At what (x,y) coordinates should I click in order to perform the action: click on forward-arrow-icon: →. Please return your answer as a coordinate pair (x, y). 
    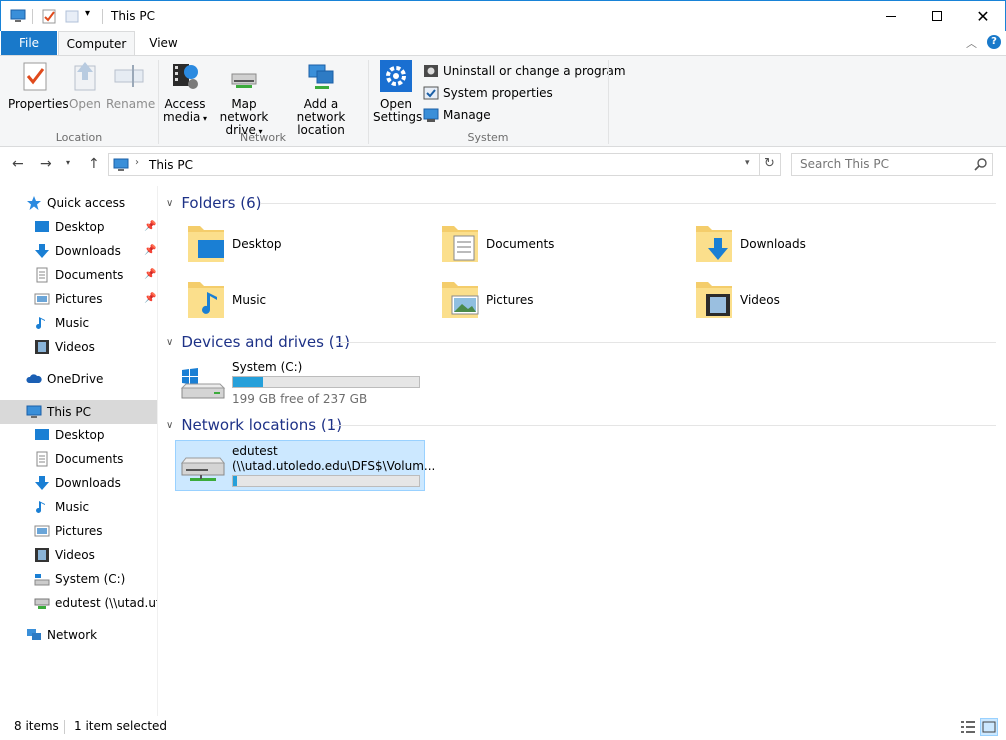
    Looking at the image, I should click on (46, 164).